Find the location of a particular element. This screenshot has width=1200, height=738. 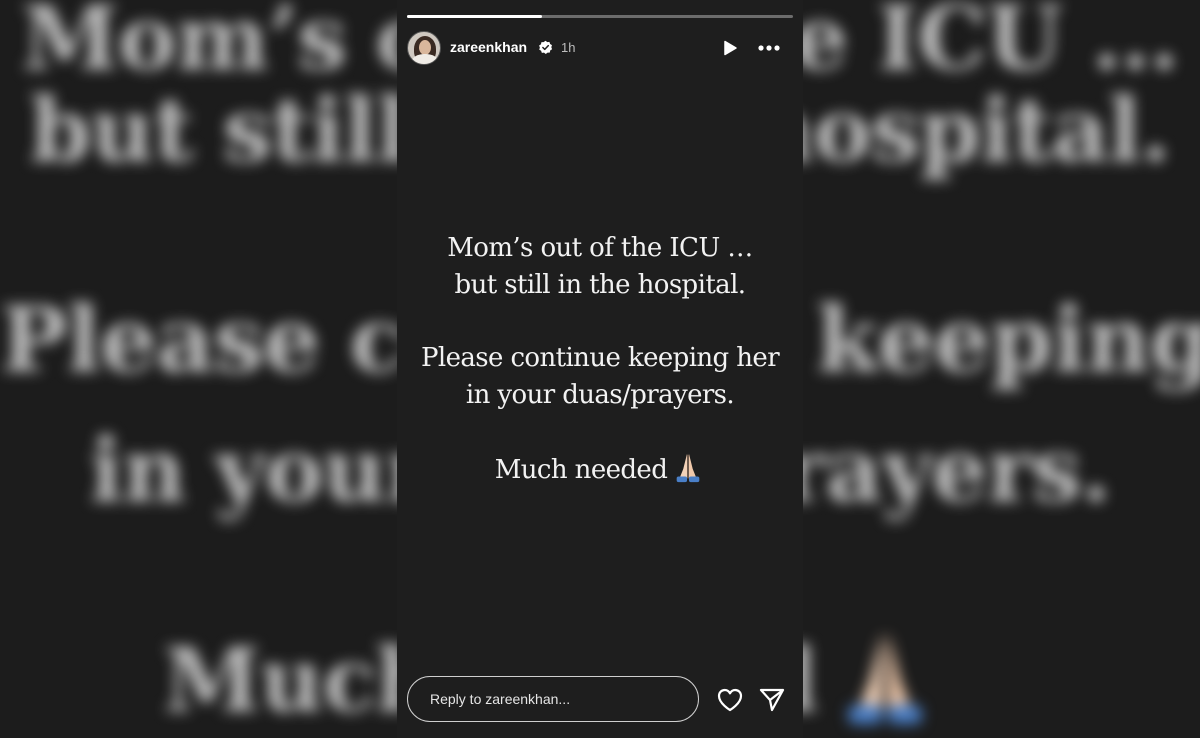

story-text-line: Please continue keeping her is located at coordinates (600, 358).